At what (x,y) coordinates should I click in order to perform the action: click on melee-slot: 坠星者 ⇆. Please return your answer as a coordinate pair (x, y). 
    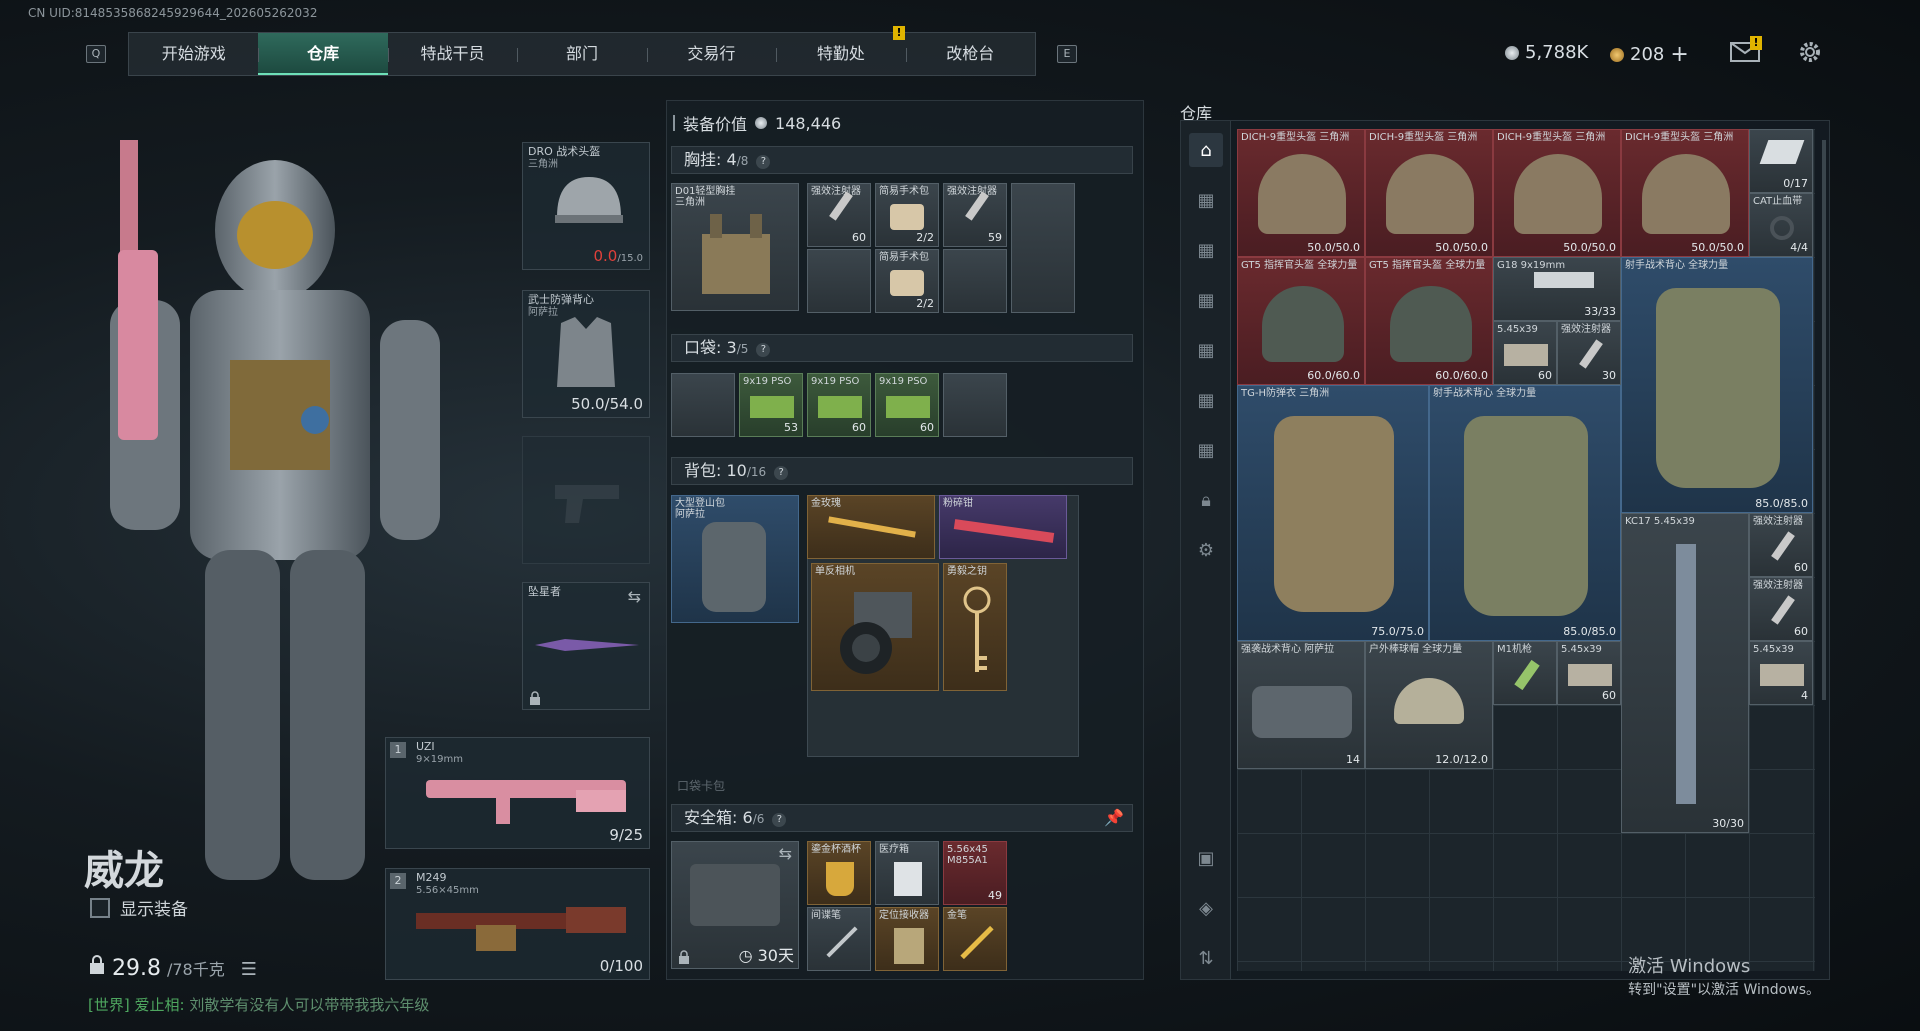
    Looking at the image, I should click on (586, 646).